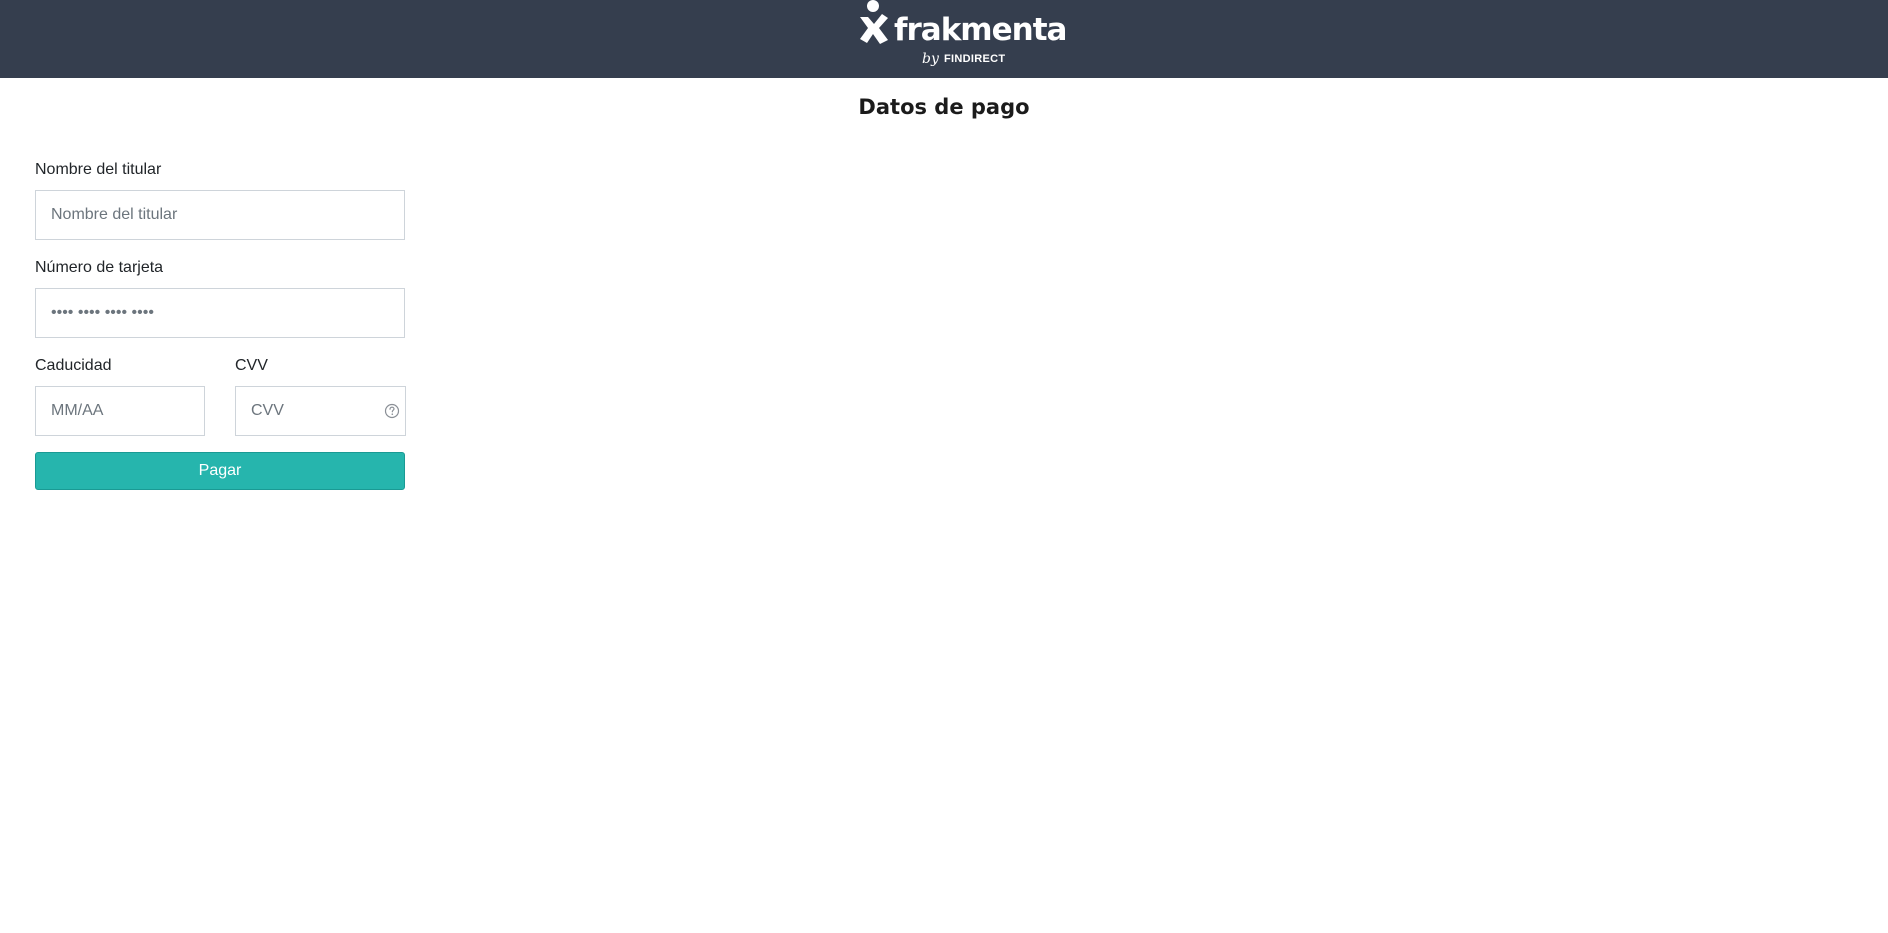 The width and height of the screenshot is (1888, 933). What do you see at coordinates (944, 107) in the screenshot?
I see `page-title: Datos de pago` at bounding box center [944, 107].